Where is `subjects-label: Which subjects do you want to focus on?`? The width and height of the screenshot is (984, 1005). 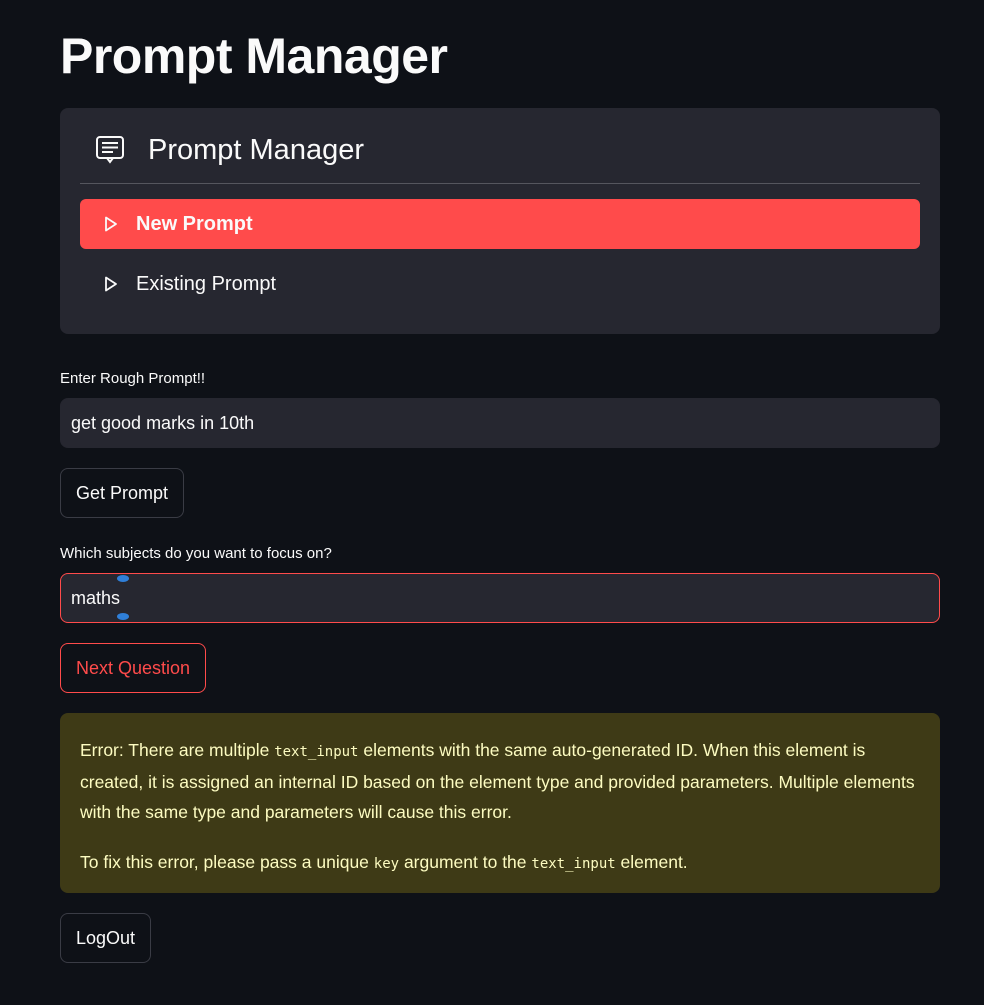 subjects-label: Which subjects do you want to focus on? is located at coordinates (196, 553).